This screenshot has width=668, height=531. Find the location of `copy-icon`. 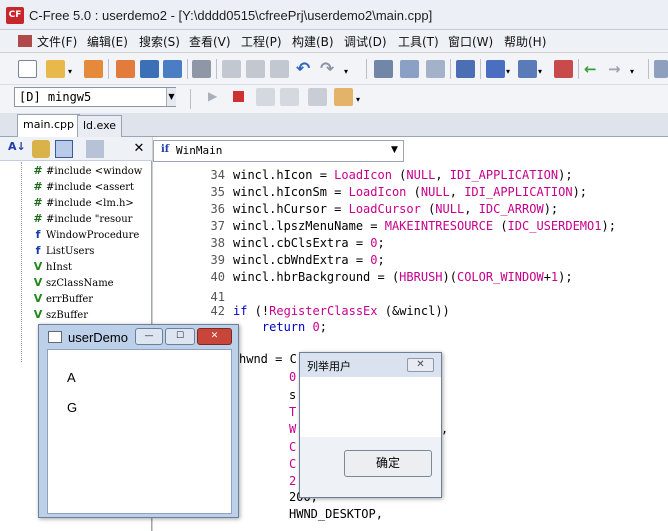

copy-icon is located at coordinates (255, 69).